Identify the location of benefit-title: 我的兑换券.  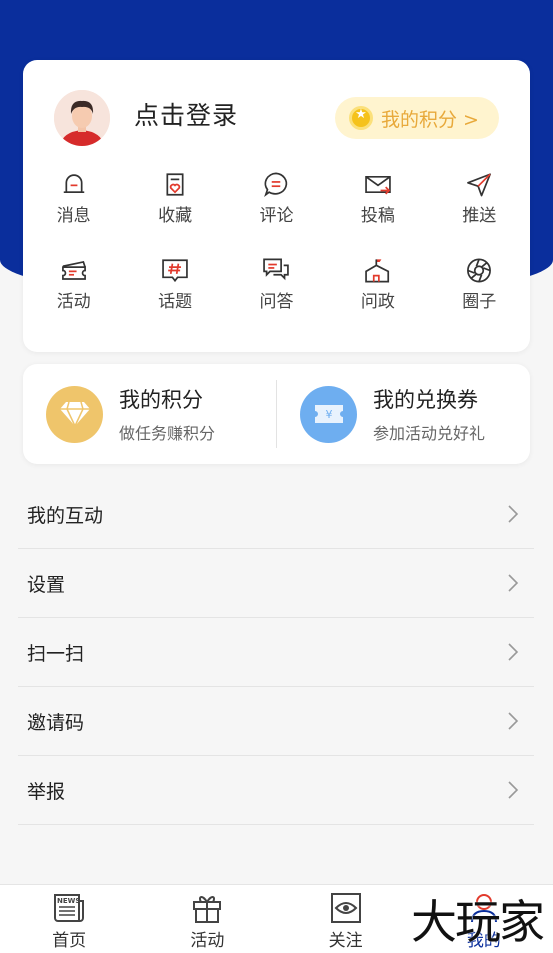
(425, 400).